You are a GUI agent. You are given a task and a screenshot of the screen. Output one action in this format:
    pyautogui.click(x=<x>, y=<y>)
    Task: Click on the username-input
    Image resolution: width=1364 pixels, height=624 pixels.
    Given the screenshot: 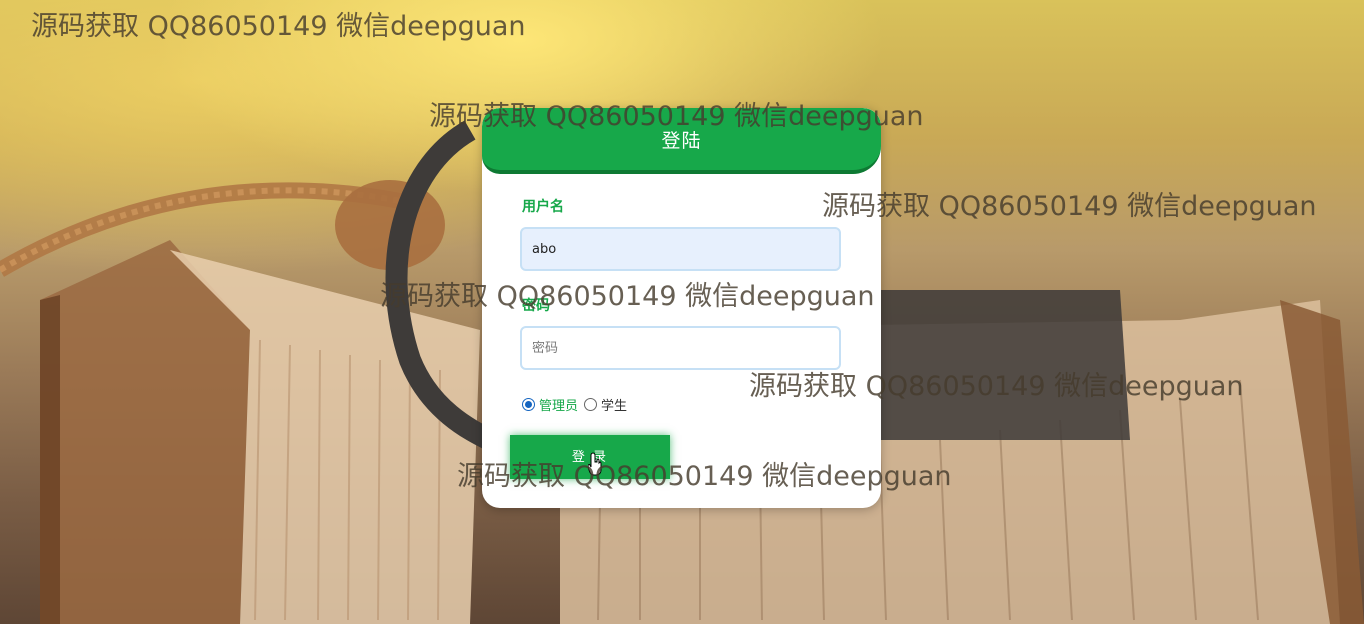 What is the action you would take?
    pyautogui.click(x=680, y=249)
    